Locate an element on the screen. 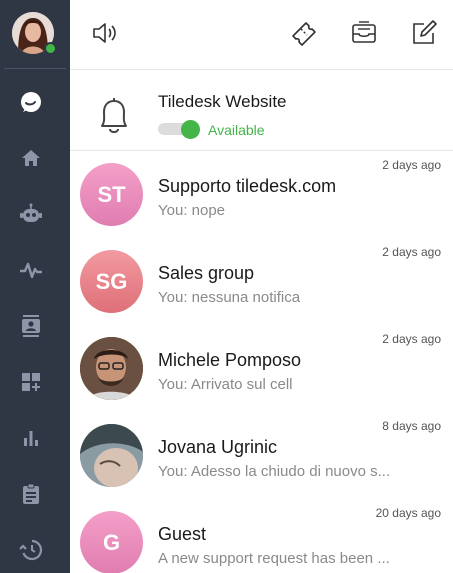  conversation-name: Sales group is located at coordinates (206, 273).